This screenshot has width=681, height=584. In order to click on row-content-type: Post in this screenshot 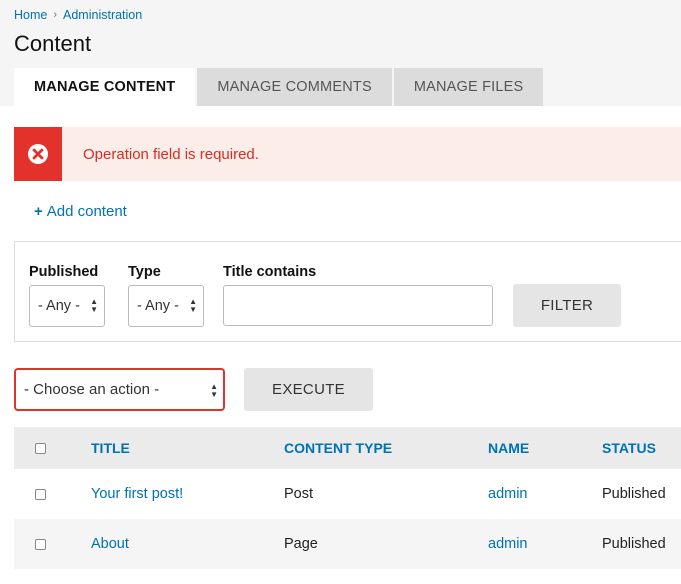, I will do `click(299, 494)`.